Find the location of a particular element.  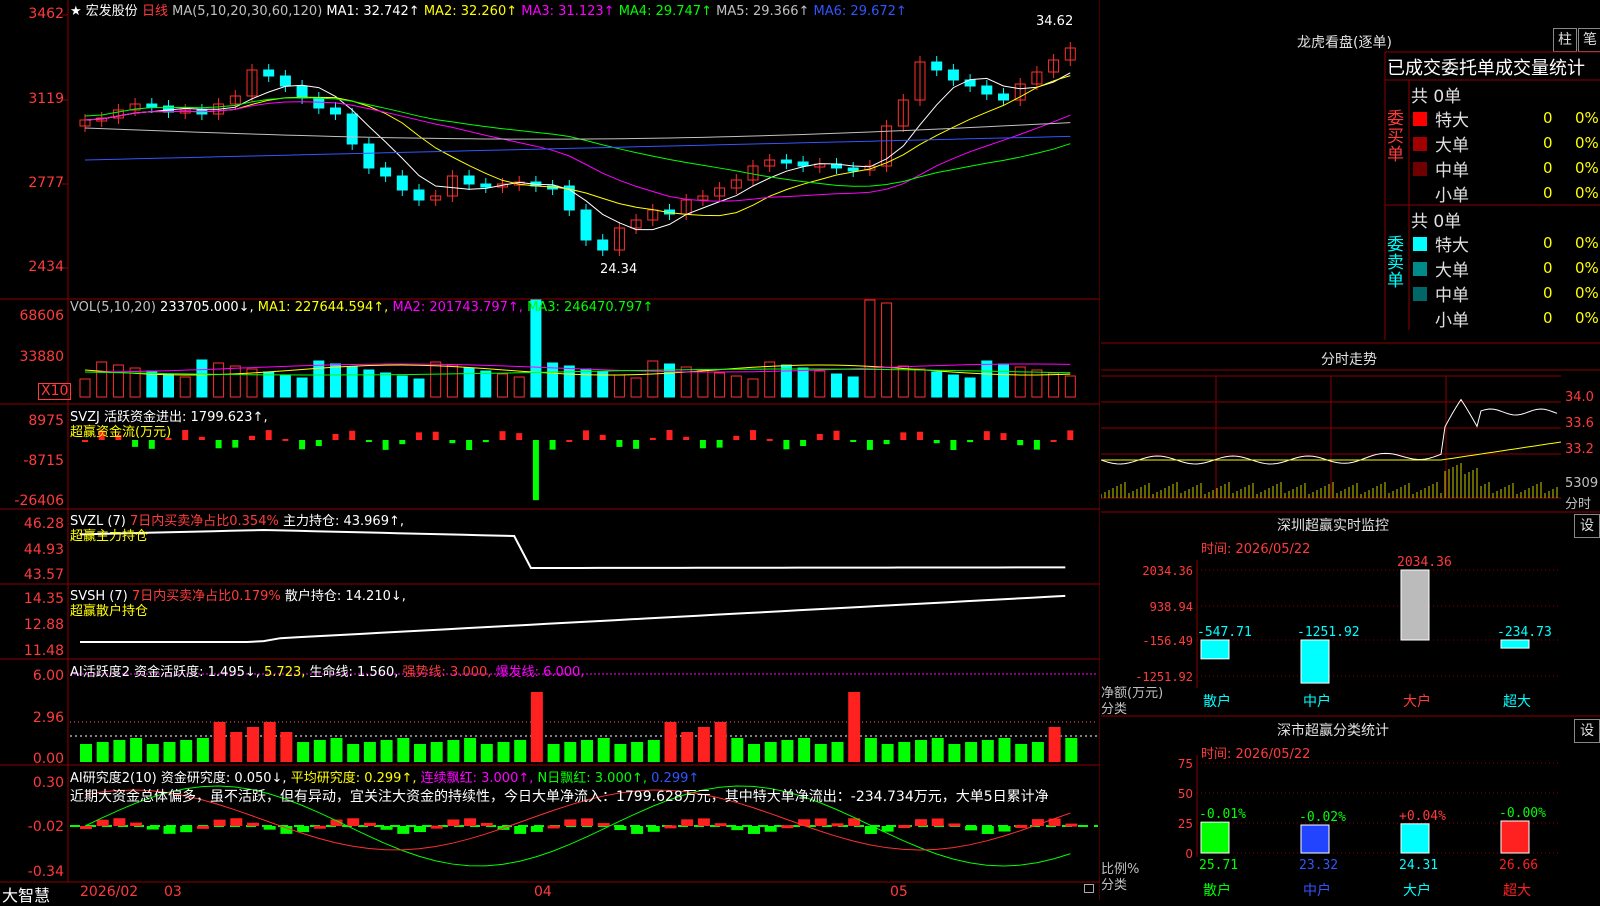

sc-title: 深市超赢分类统计 is located at coordinates (1333, 731).